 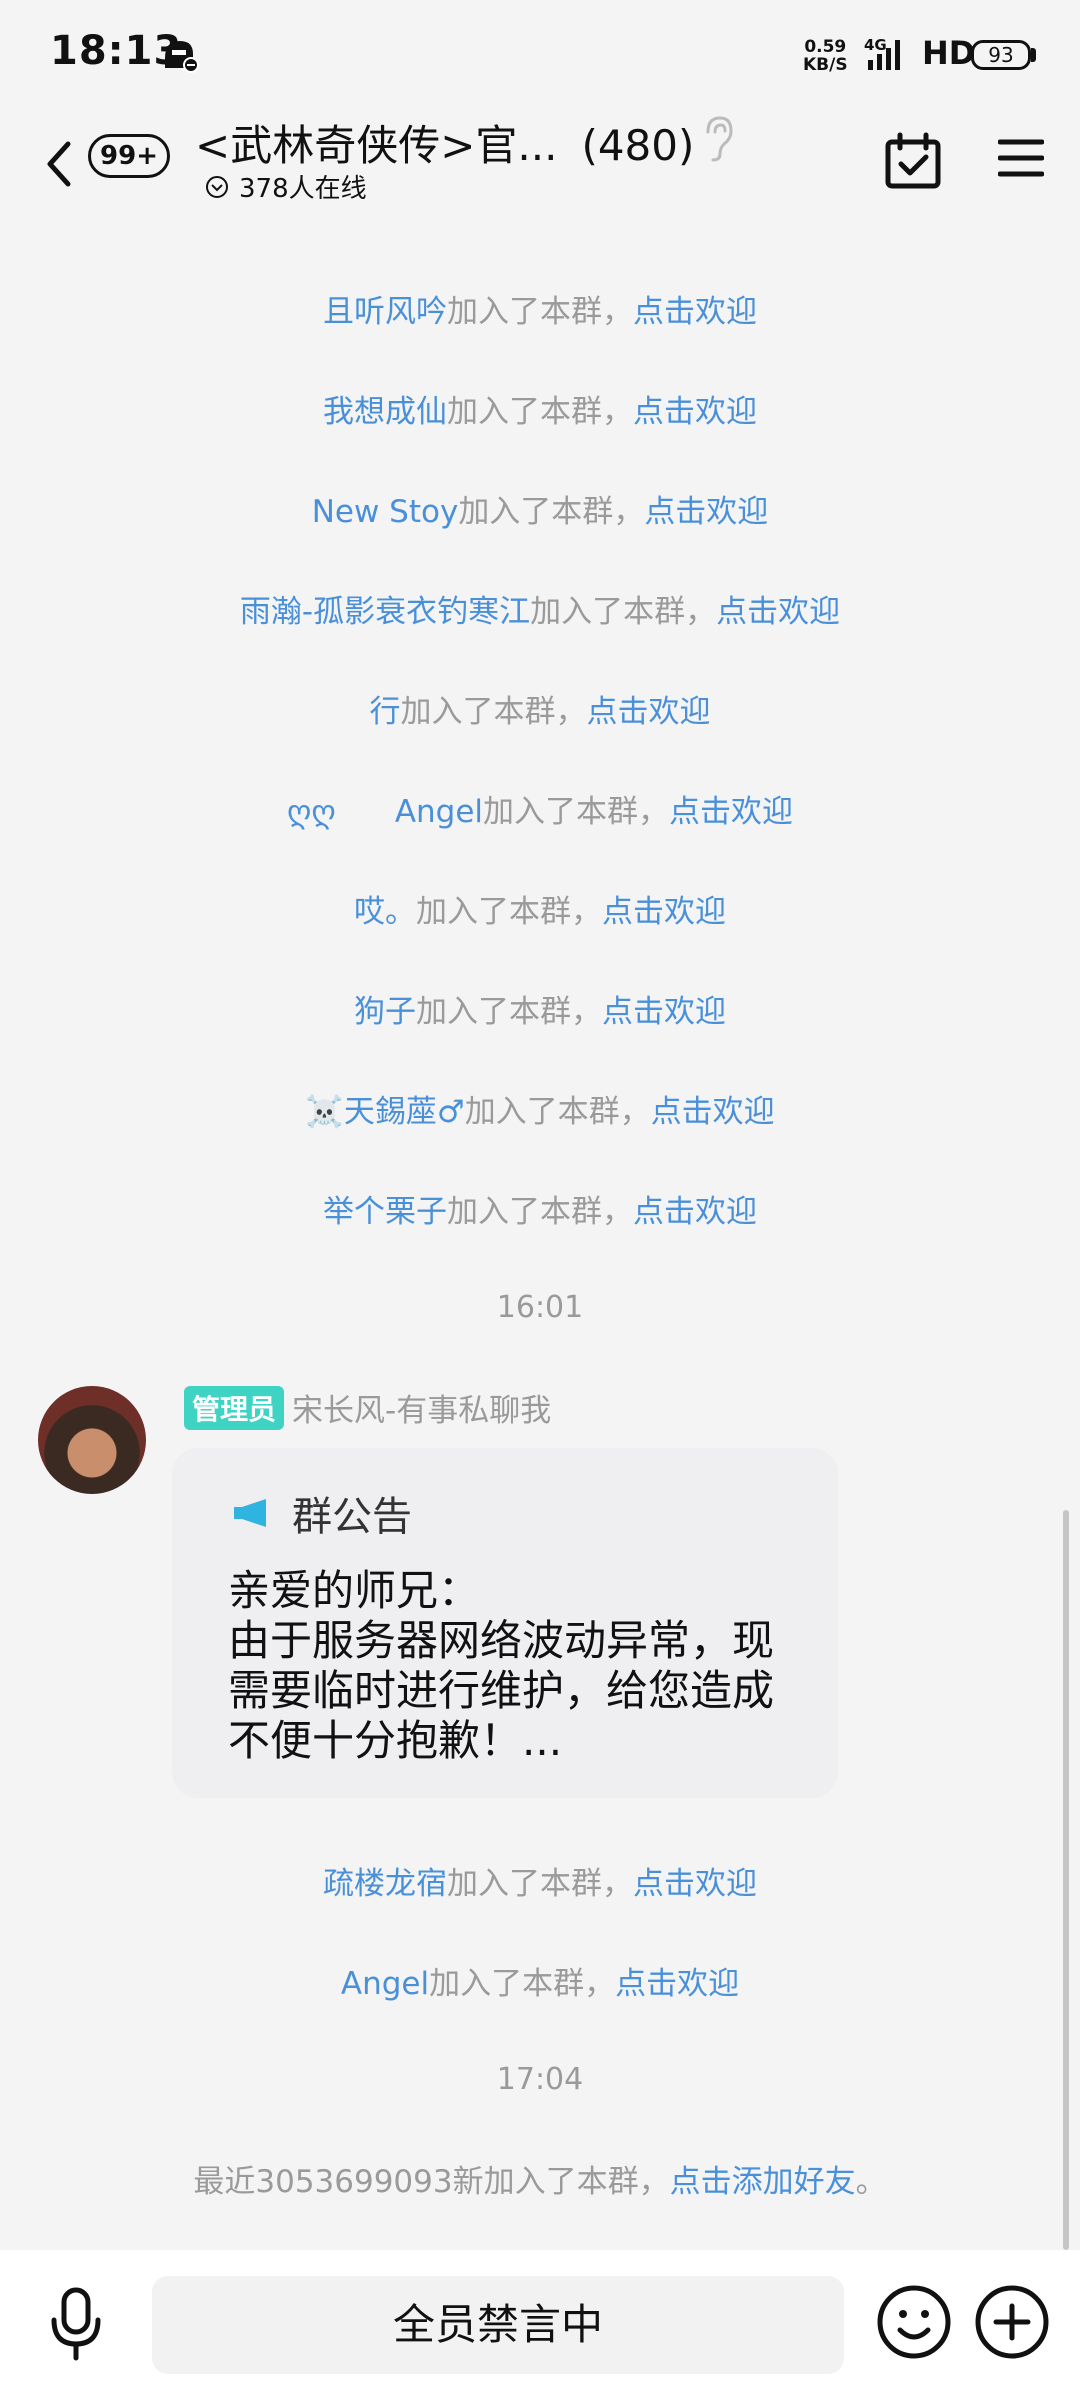 I want to click on emoji-icon, so click(x=914, y=2322).